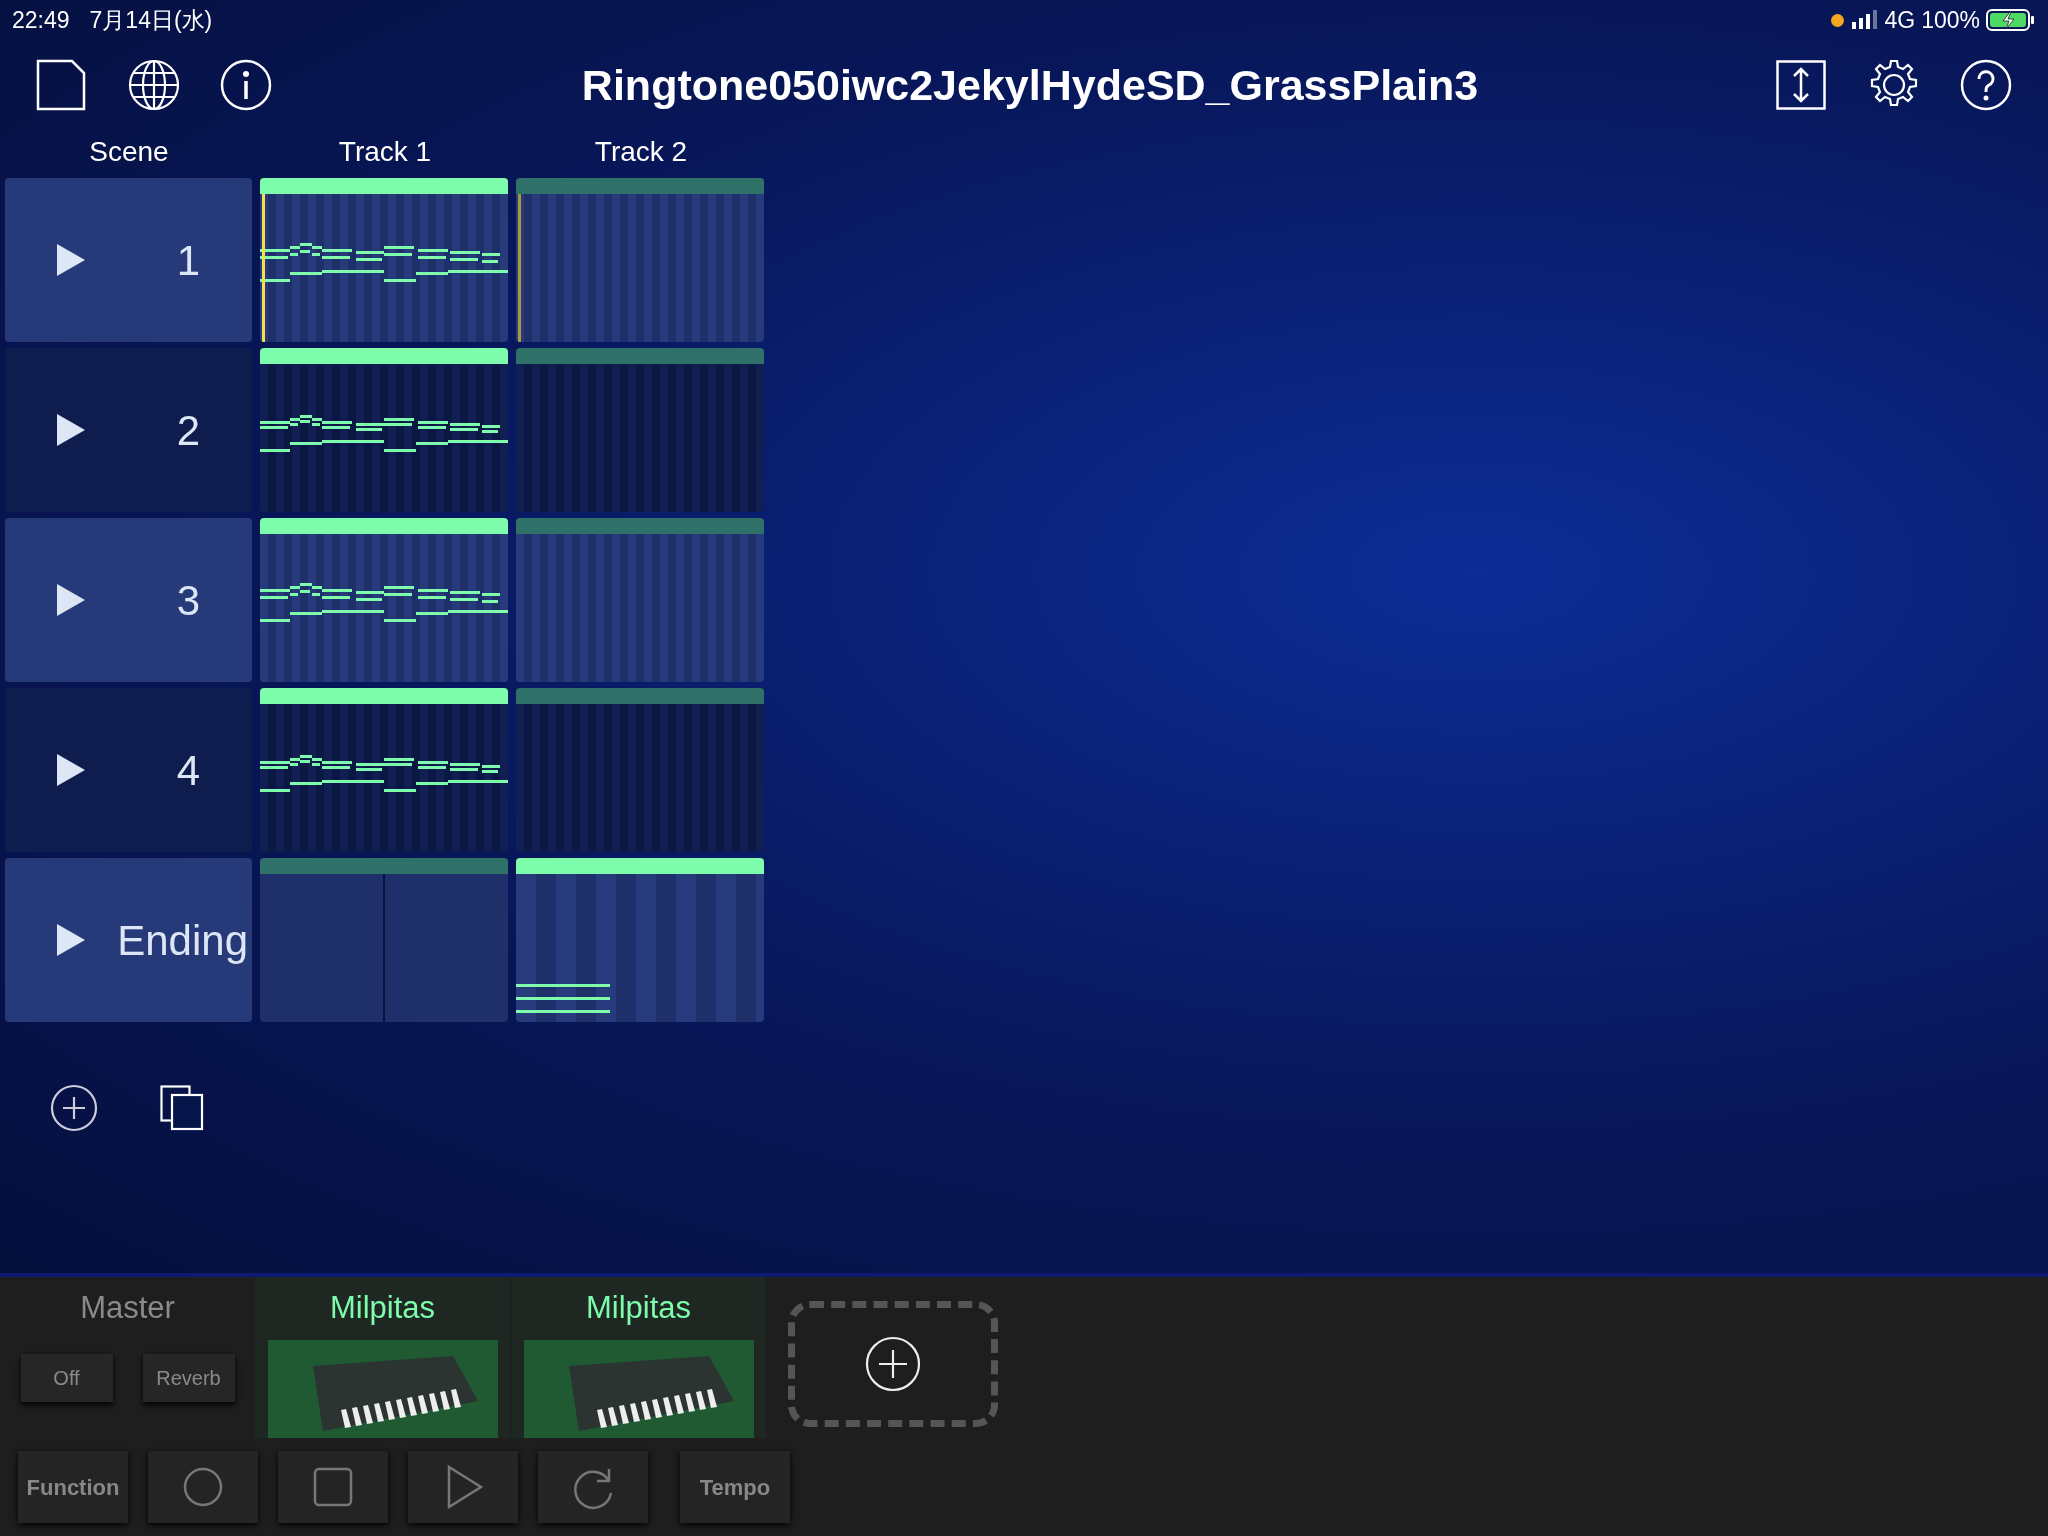 The width and height of the screenshot is (2048, 1536). What do you see at coordinates (128, 430) in the screenshot?
I see `scene-button: 2` at bounding box center [128, 430].